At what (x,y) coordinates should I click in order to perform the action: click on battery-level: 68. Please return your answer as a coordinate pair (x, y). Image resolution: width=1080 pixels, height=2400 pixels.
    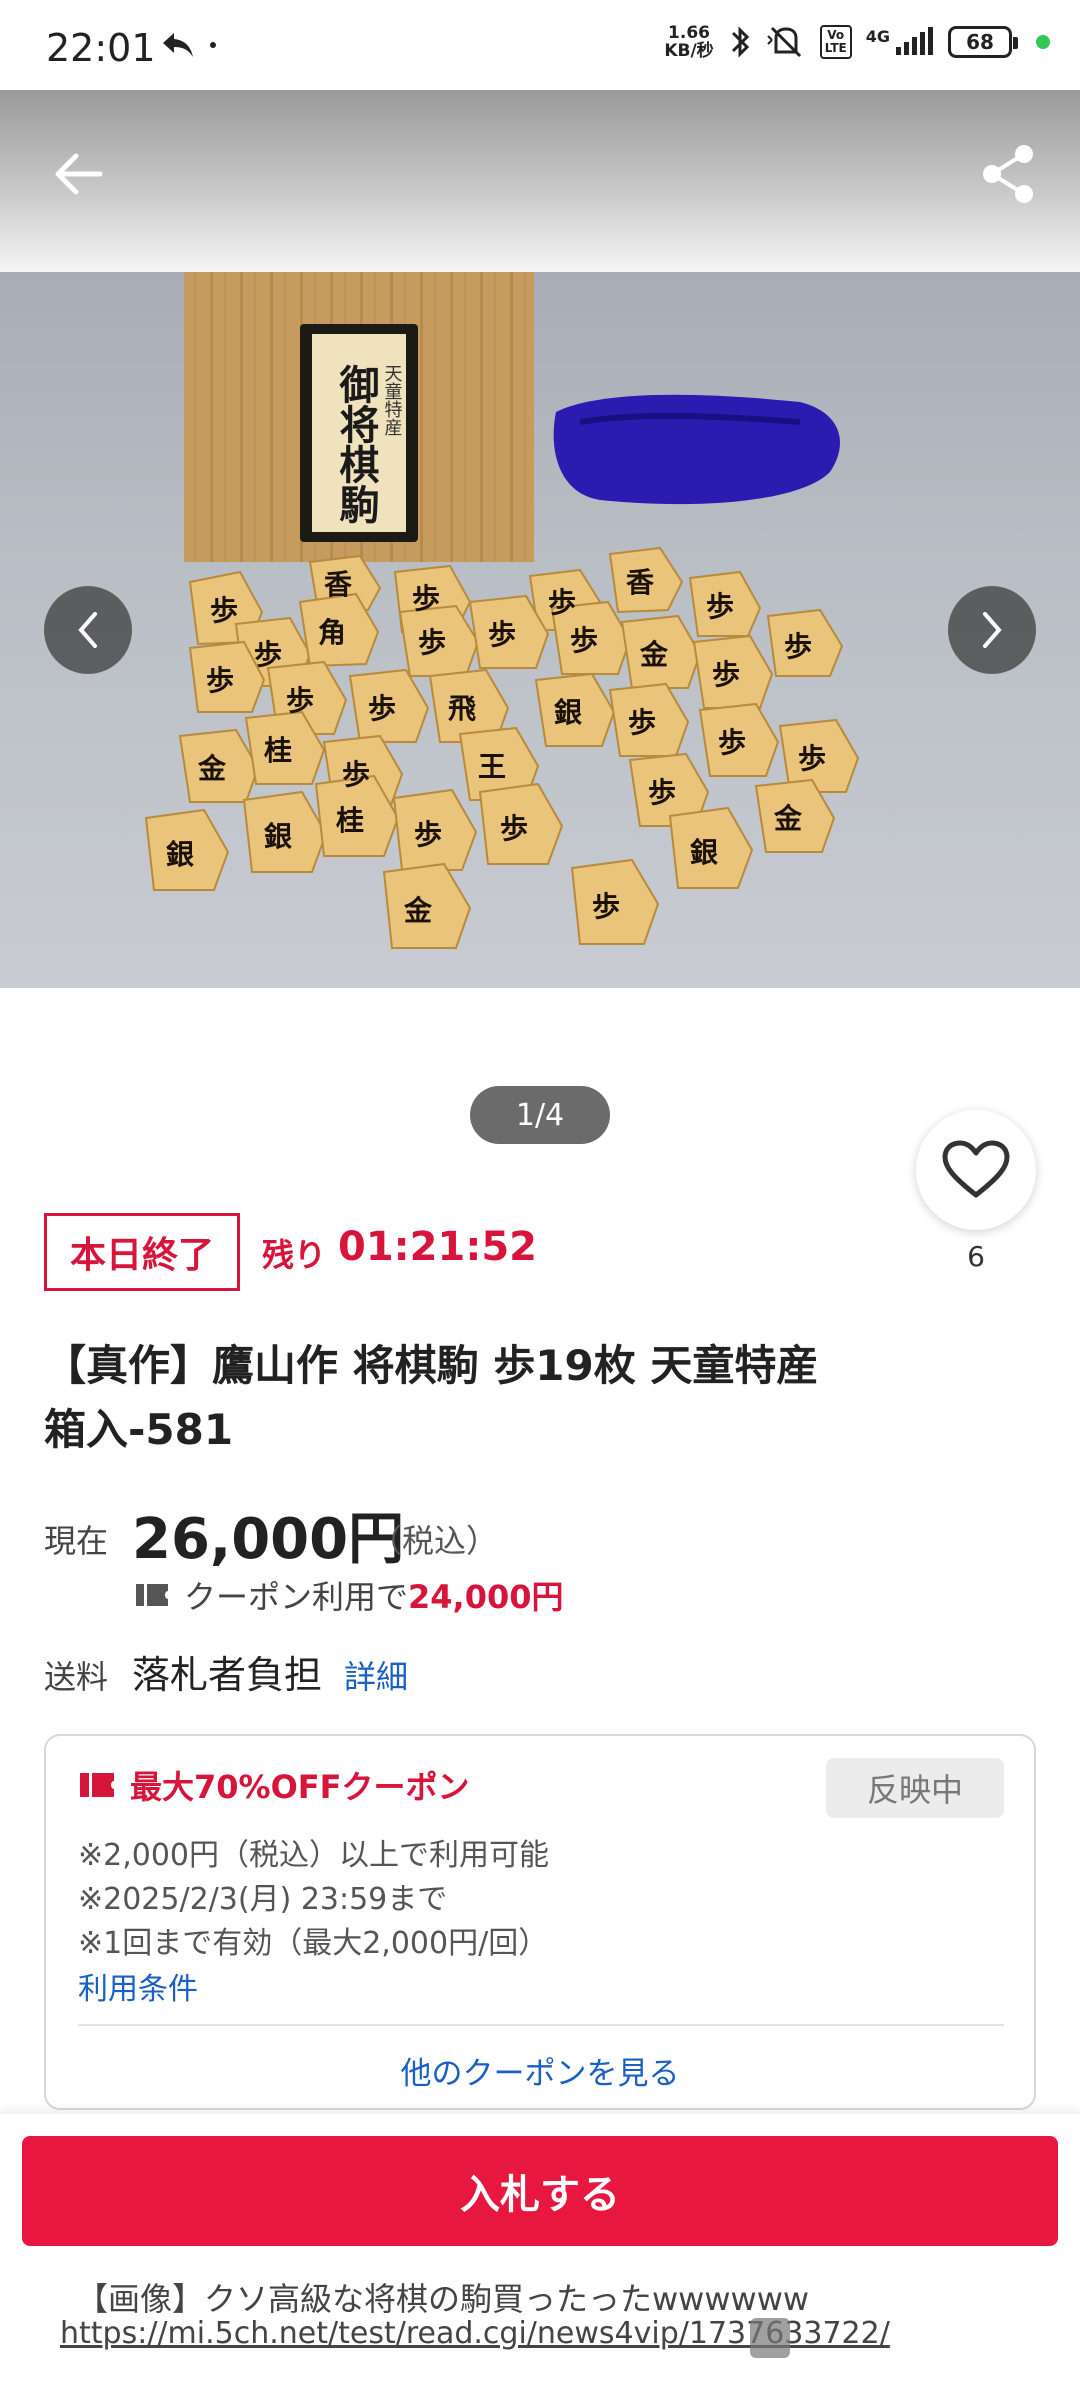
    Looking at the image, I should click on (980, 42).